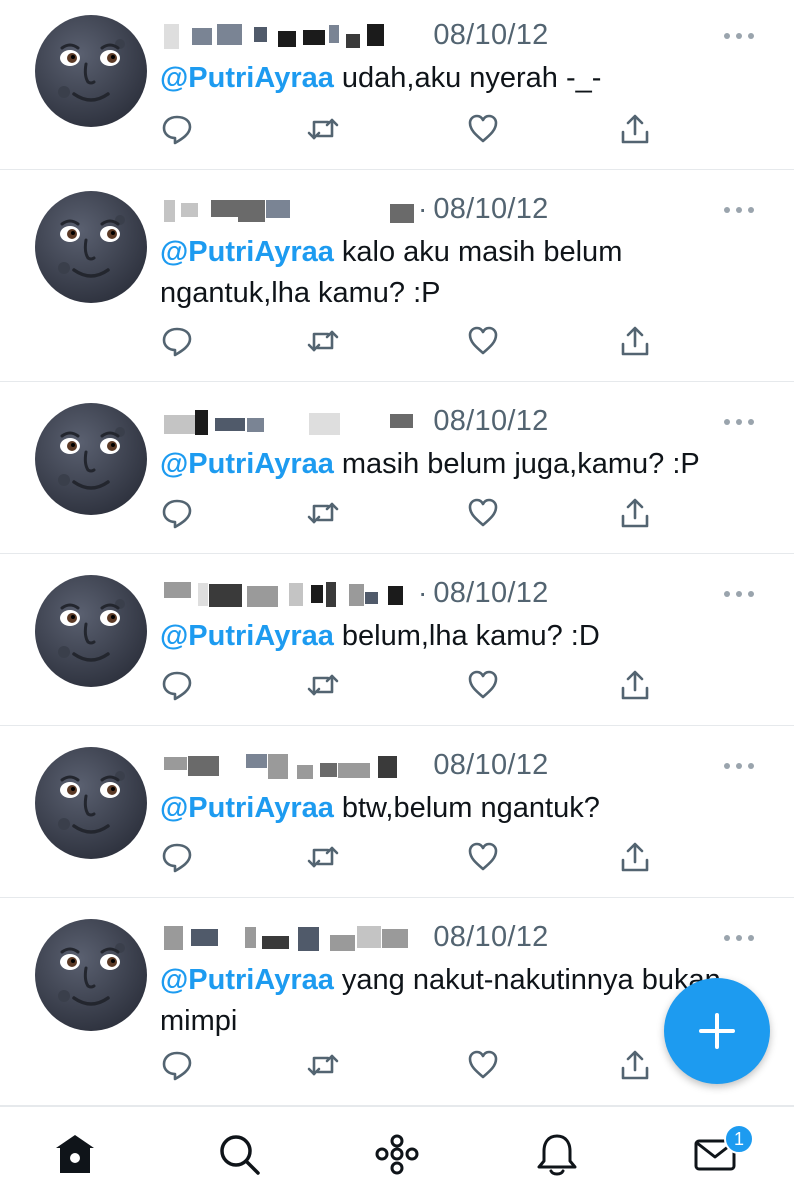 Image resolution: width=794 pixels, height=1200 pixels. I want to click on tab-home, so click(75, 1154).